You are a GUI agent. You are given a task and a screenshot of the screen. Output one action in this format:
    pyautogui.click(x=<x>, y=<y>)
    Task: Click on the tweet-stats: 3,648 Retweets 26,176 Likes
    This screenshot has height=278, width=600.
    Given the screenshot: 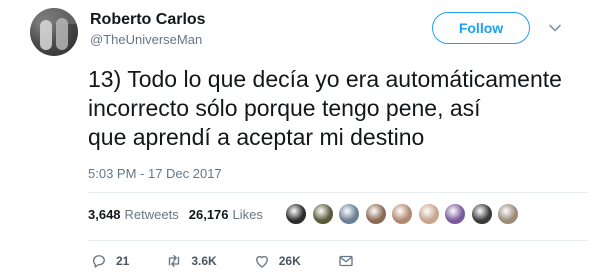 What is the action you would take?
    pyautogui.click(x=175, y=214)
    